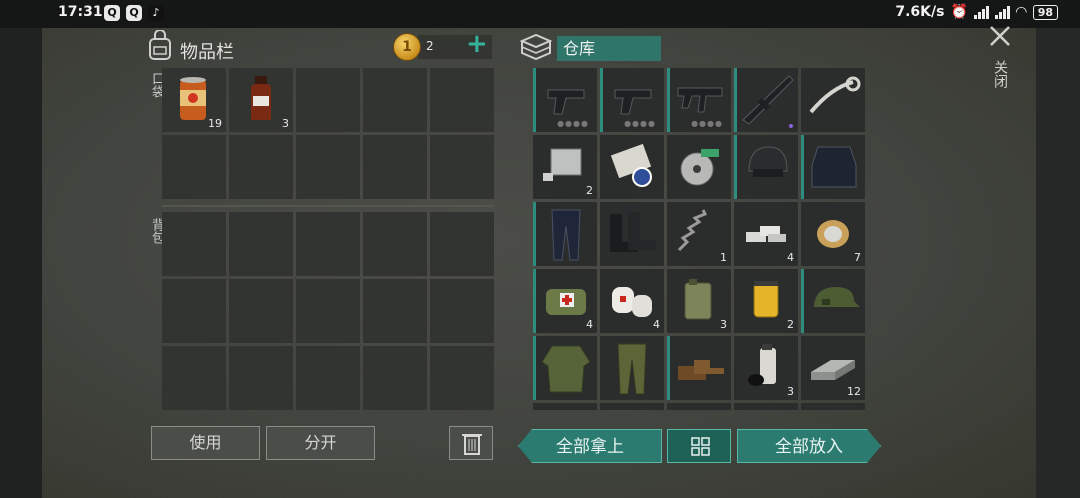 The width and height of the screenshot is (1080, 498). What do you see at coordinates (160, 45) in the screenshot?
I see `backpack-icon` at bounding box center [160, 45].